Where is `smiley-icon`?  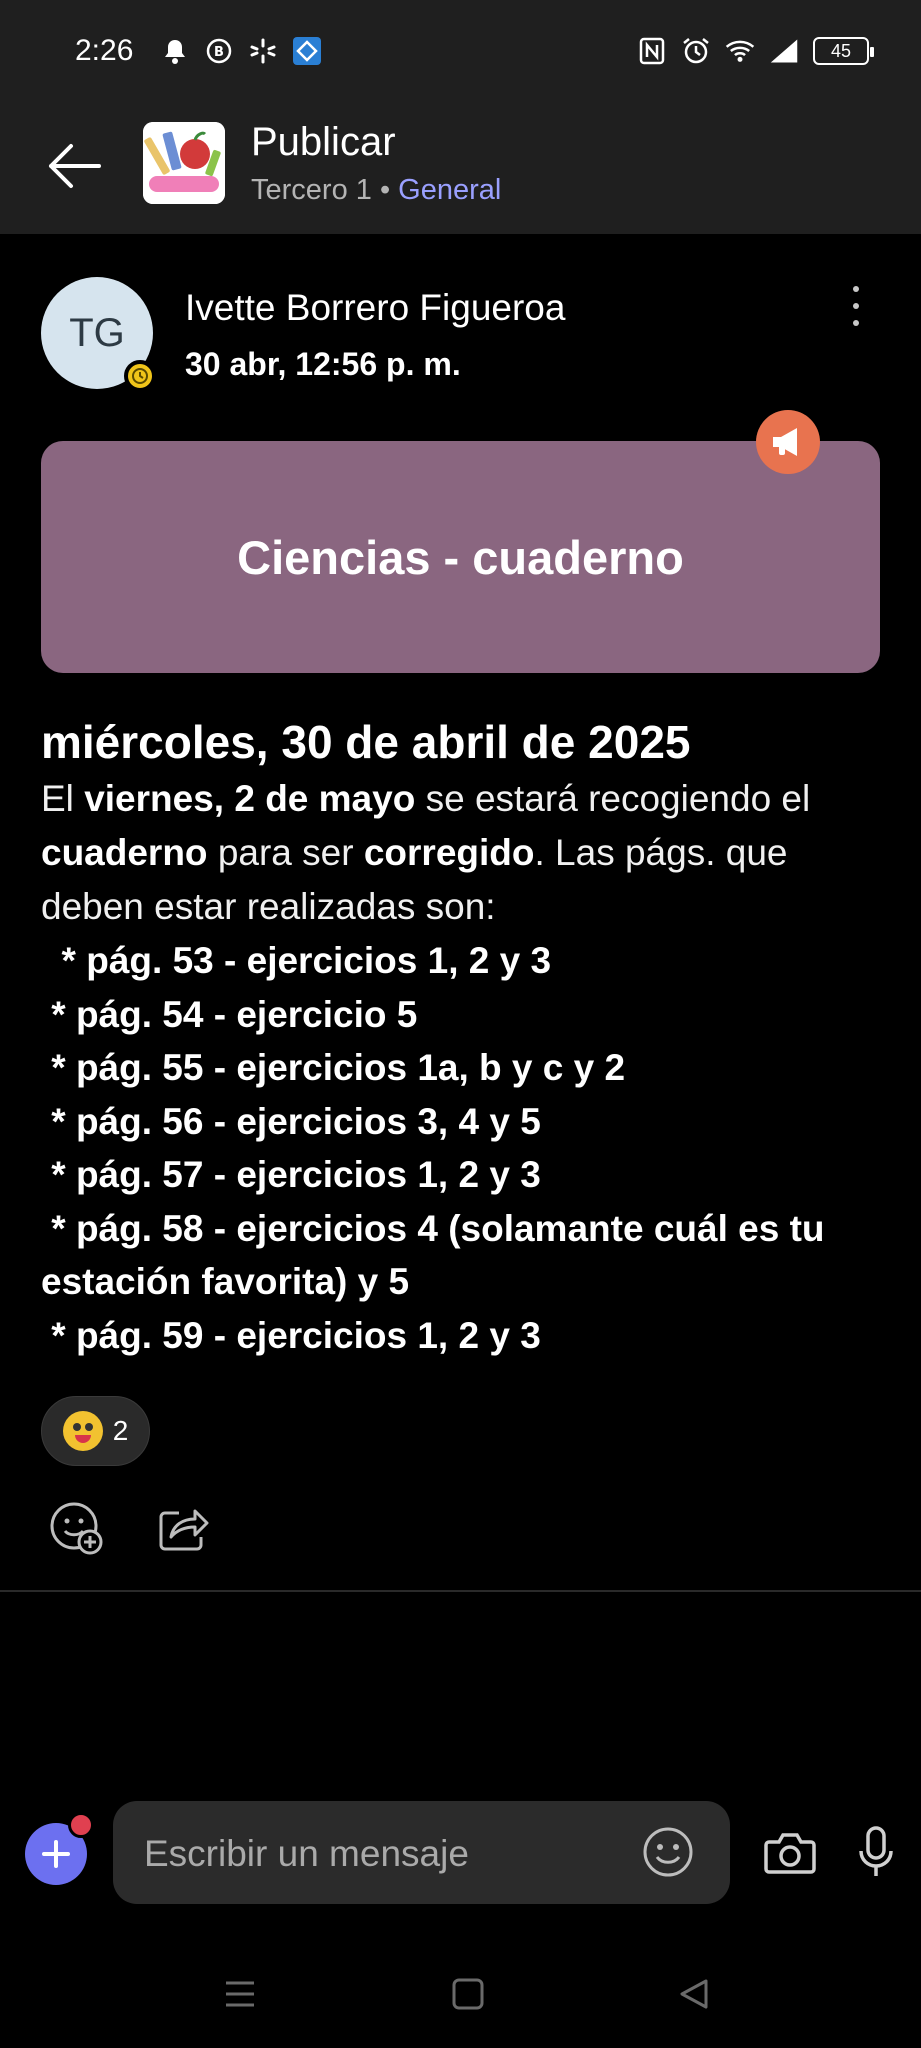
smiley-icon is located at coordinates (668, 1852).